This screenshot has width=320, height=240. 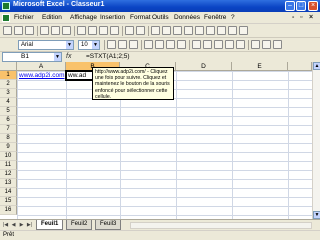 What do you see at coordinates (129, 30) in the screenshot?
I see `undo-icon` at bounding box center [129, 30].